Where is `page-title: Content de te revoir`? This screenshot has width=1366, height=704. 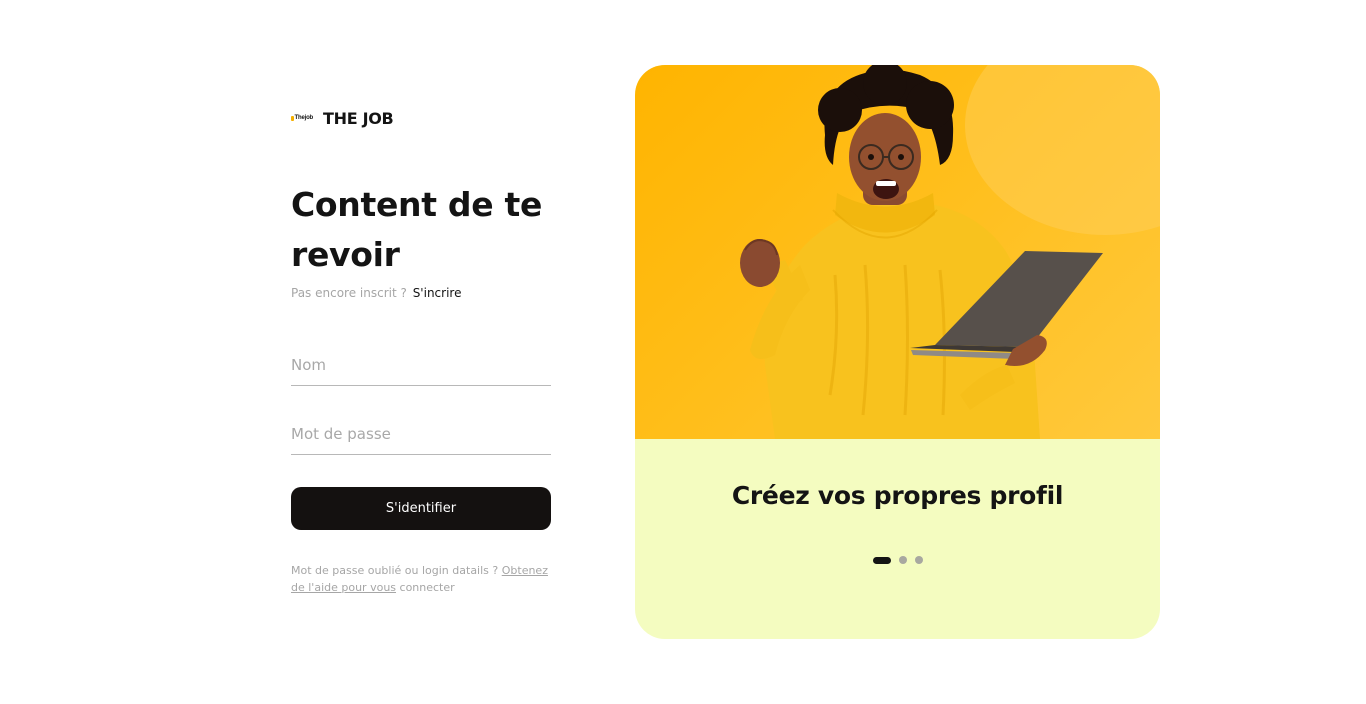
page-title: Content de te revoir is located at coordinates (417, 229).